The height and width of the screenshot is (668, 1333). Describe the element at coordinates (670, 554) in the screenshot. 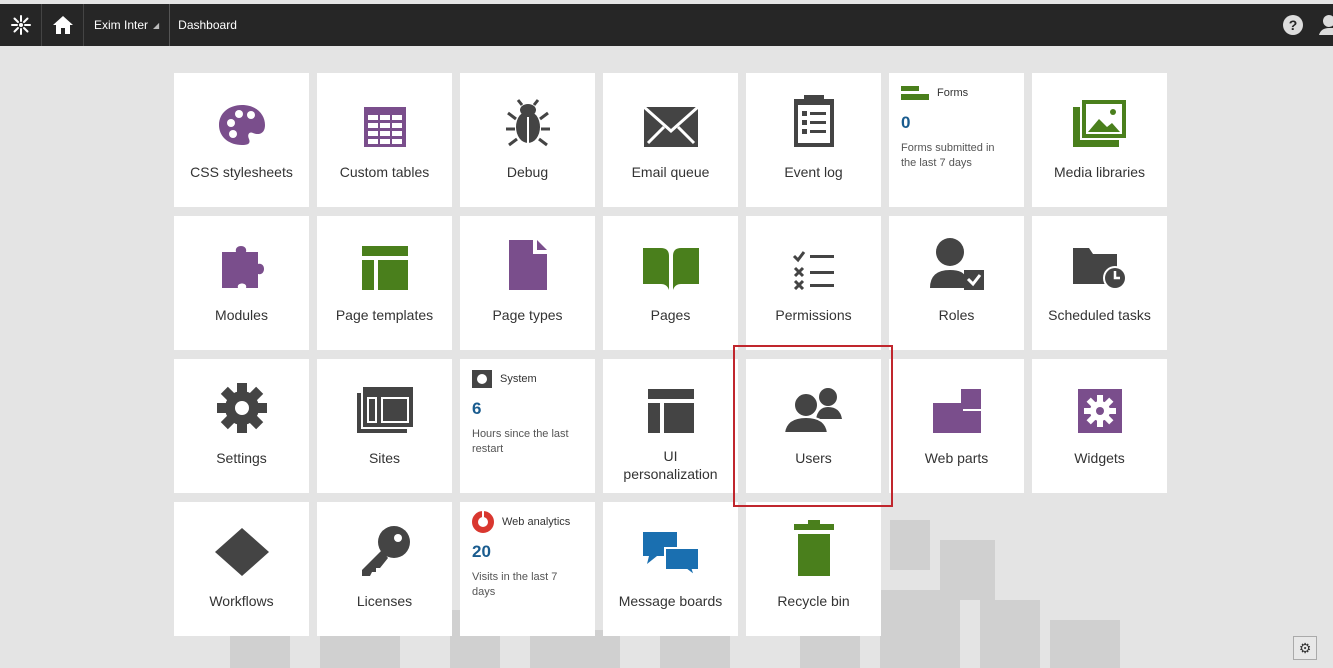

I see `chat-icon` at that location.